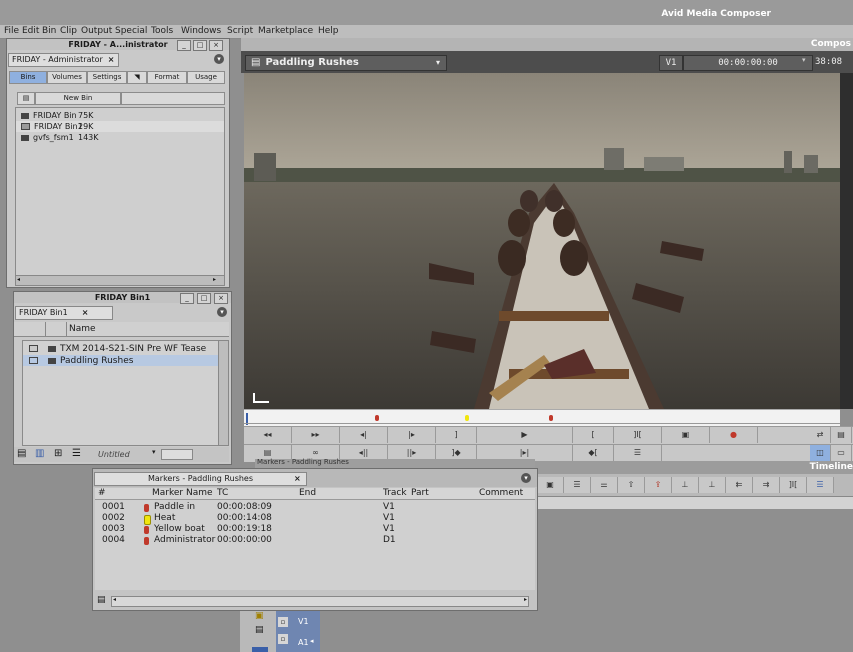 This screenshot has width=853, height=652. I want to click on column-header-marker-name: Marker Name, so click(182, 493).